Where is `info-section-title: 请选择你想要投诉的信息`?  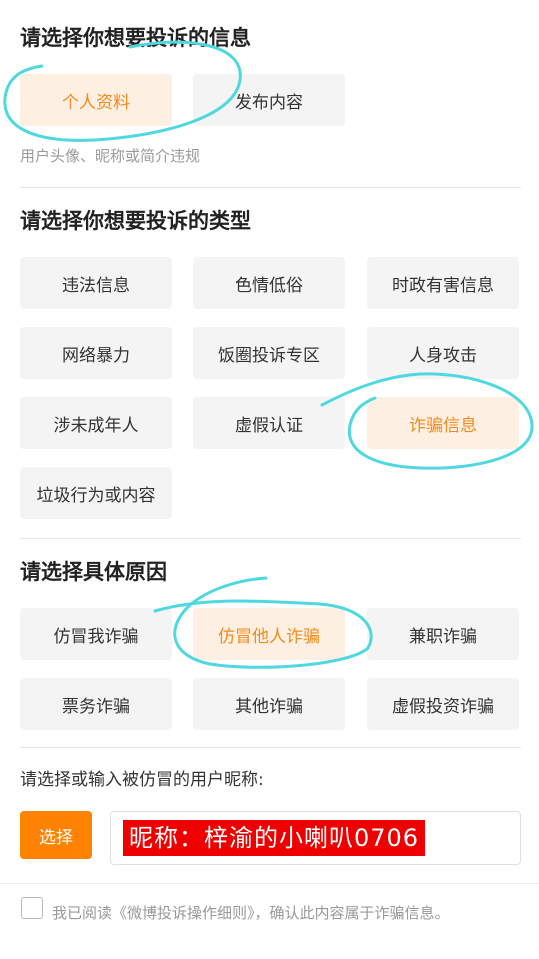 info-section-title: 请选择你想要投诉的信息 is located at coordinates (135, 38).